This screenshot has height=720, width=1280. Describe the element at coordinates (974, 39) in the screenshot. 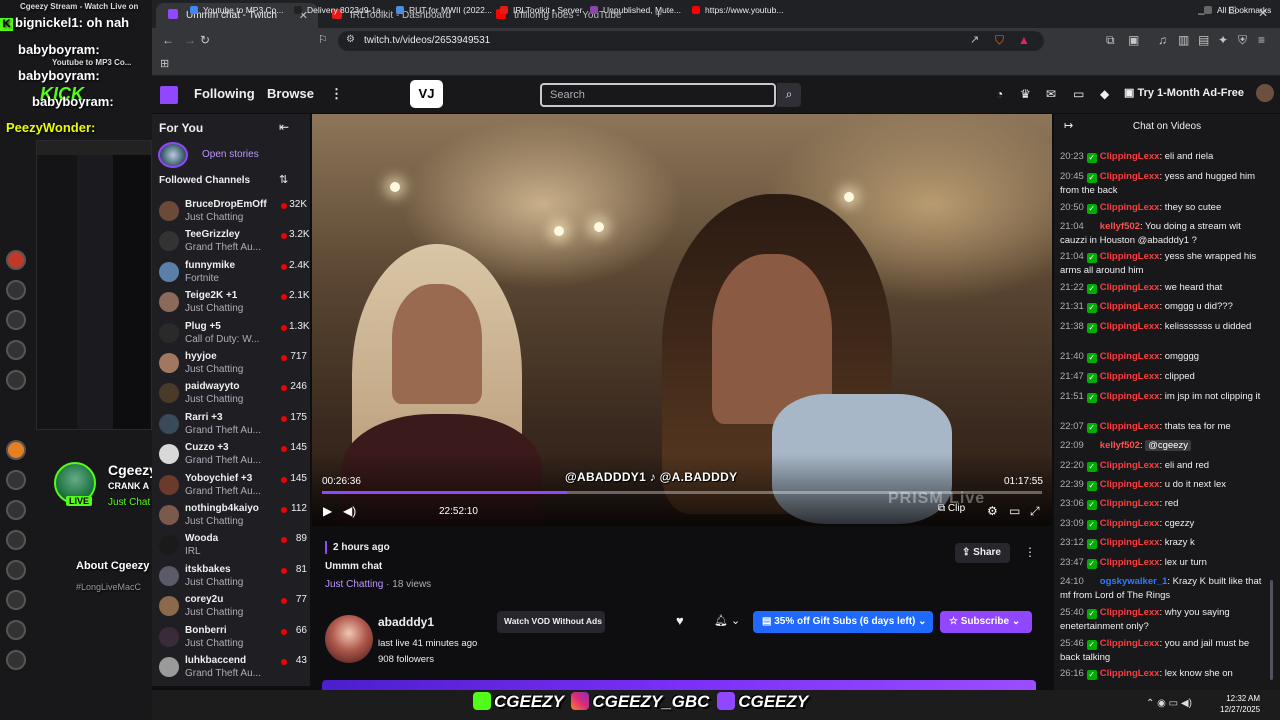

I see `share-page-icon: ↗` at that location.